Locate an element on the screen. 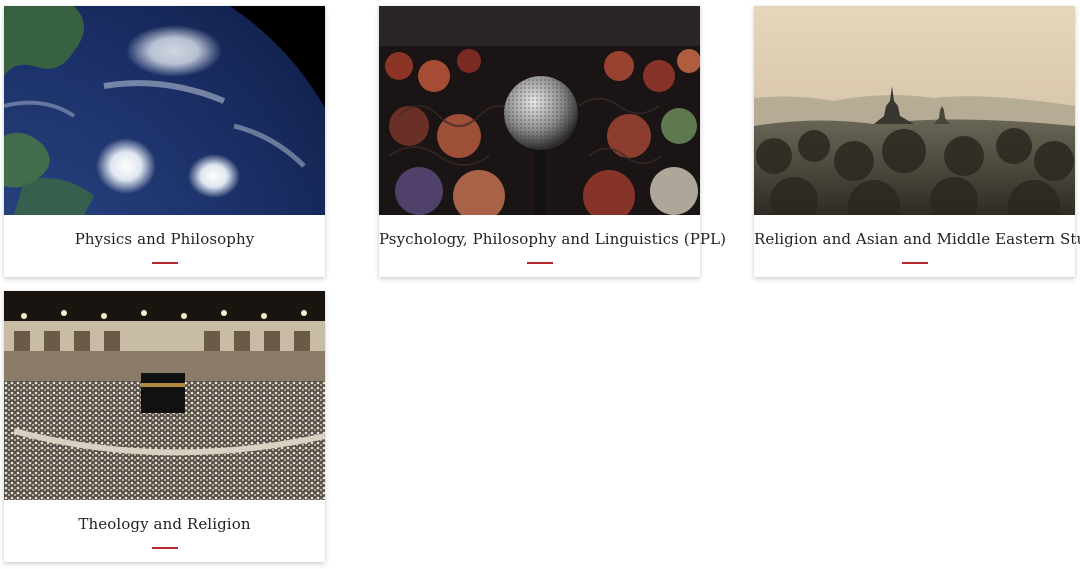 This screenshot has width=1080, height=569. course-card-theology-religion: Theology and Religion is located at coordinates (164, 426).